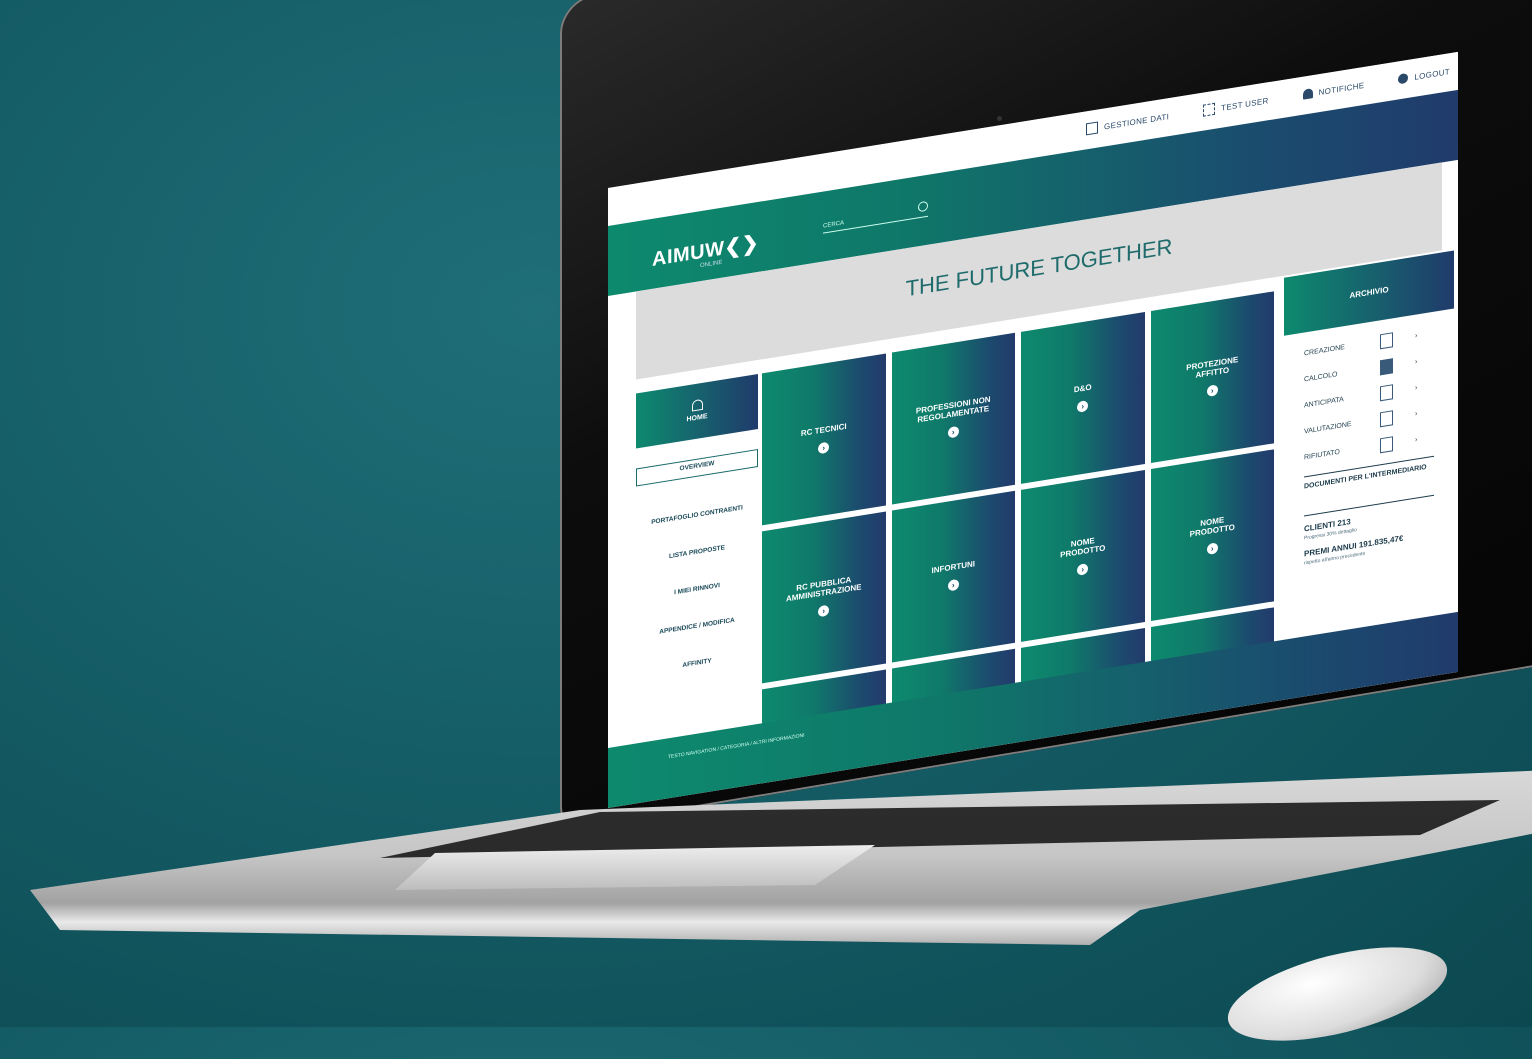  Describe the element at coordinates (1209, 109) in the screenshot. I see `users-icon` at that location.